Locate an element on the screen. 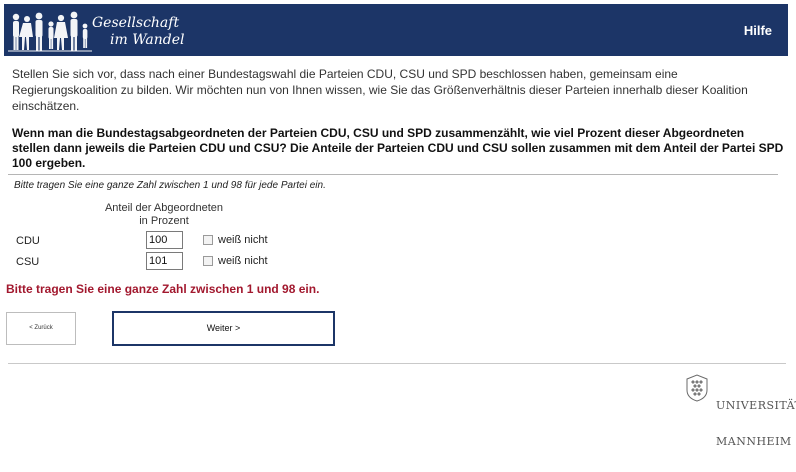 This screenshot has width=796, height=472. row-label-csu: CSU is located at coordinates (28, 262).